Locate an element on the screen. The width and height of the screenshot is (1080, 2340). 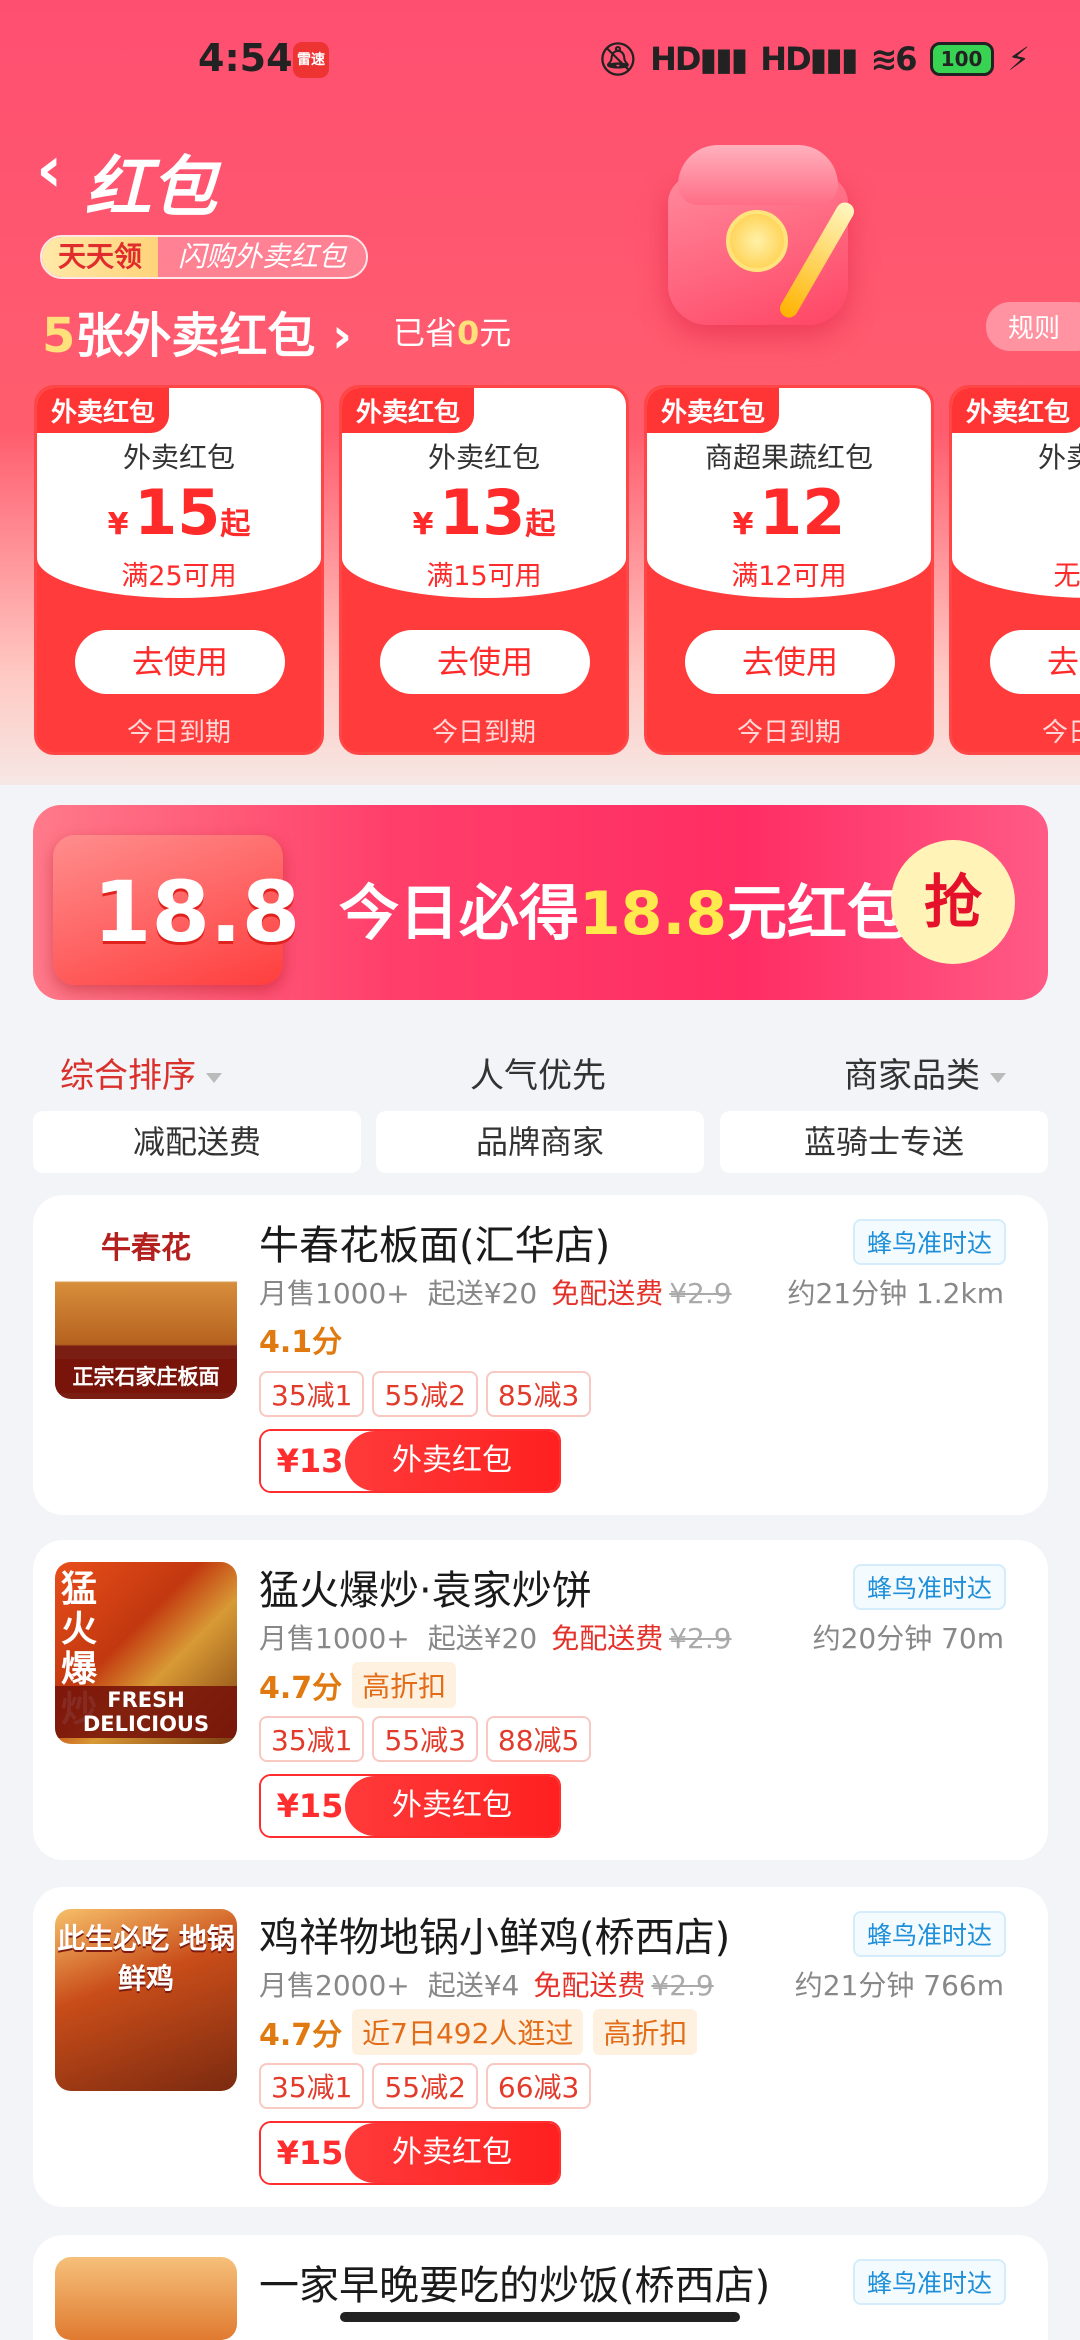
time-distance: 约21分钟 1.2km is located at coordinates (895, 1293).